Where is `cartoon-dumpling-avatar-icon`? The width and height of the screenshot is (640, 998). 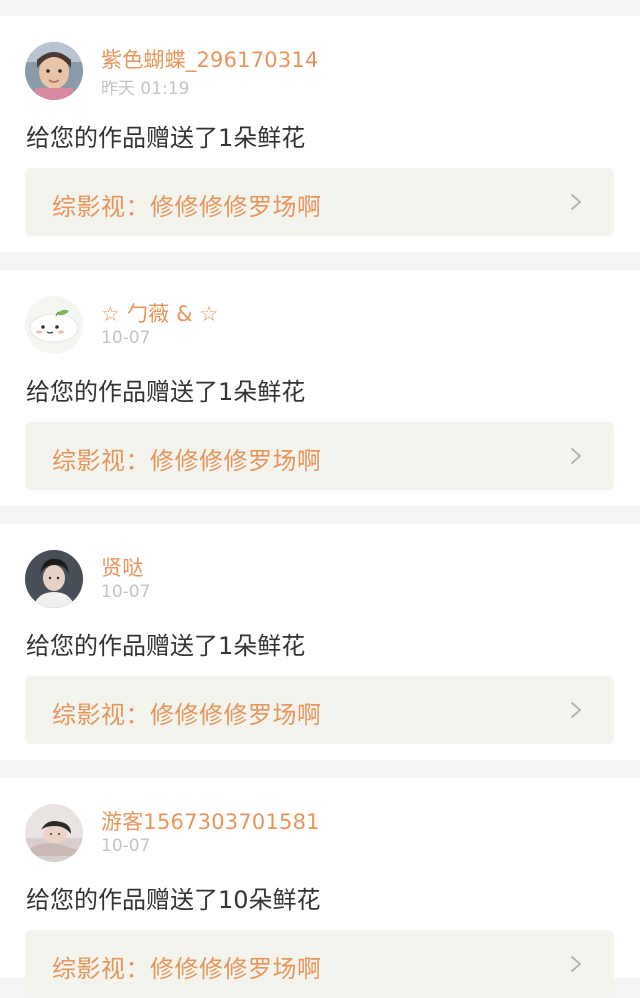 cartoon-dumpling-avatar-icon is located at coordinates (54, 325).